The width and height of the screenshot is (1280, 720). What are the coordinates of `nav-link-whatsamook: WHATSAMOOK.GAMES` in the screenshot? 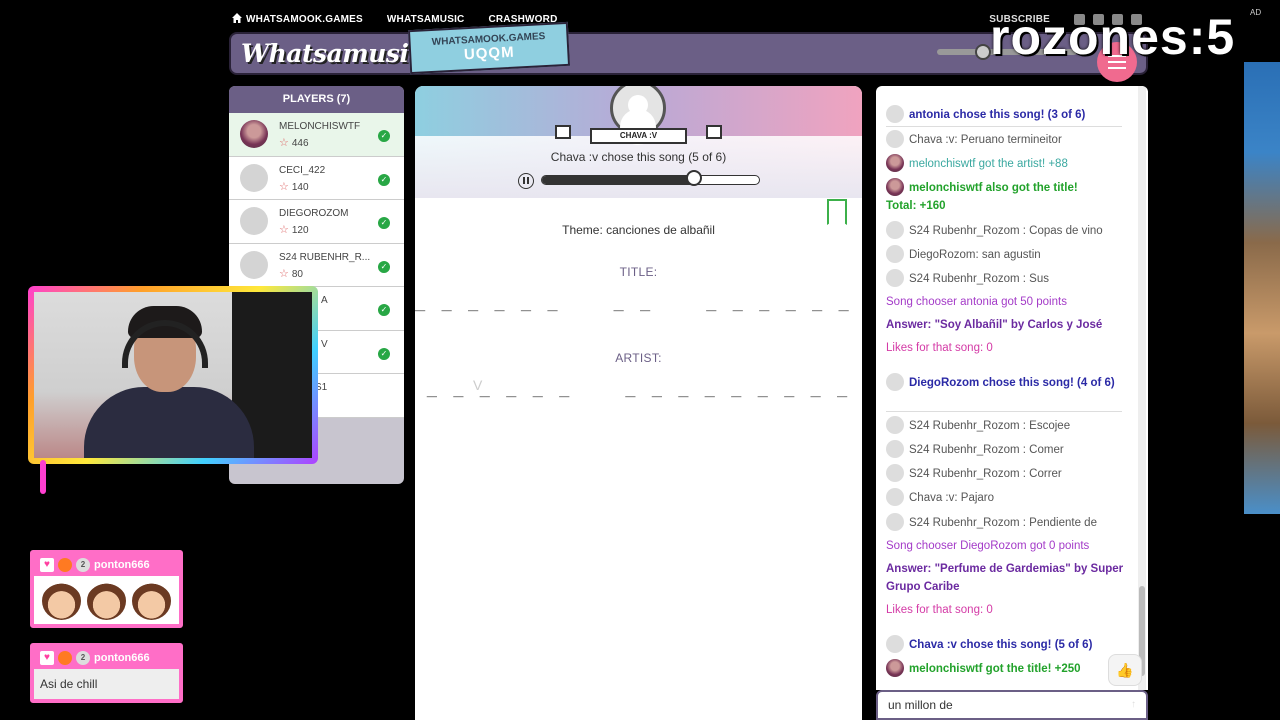 It's located at (297, 19).